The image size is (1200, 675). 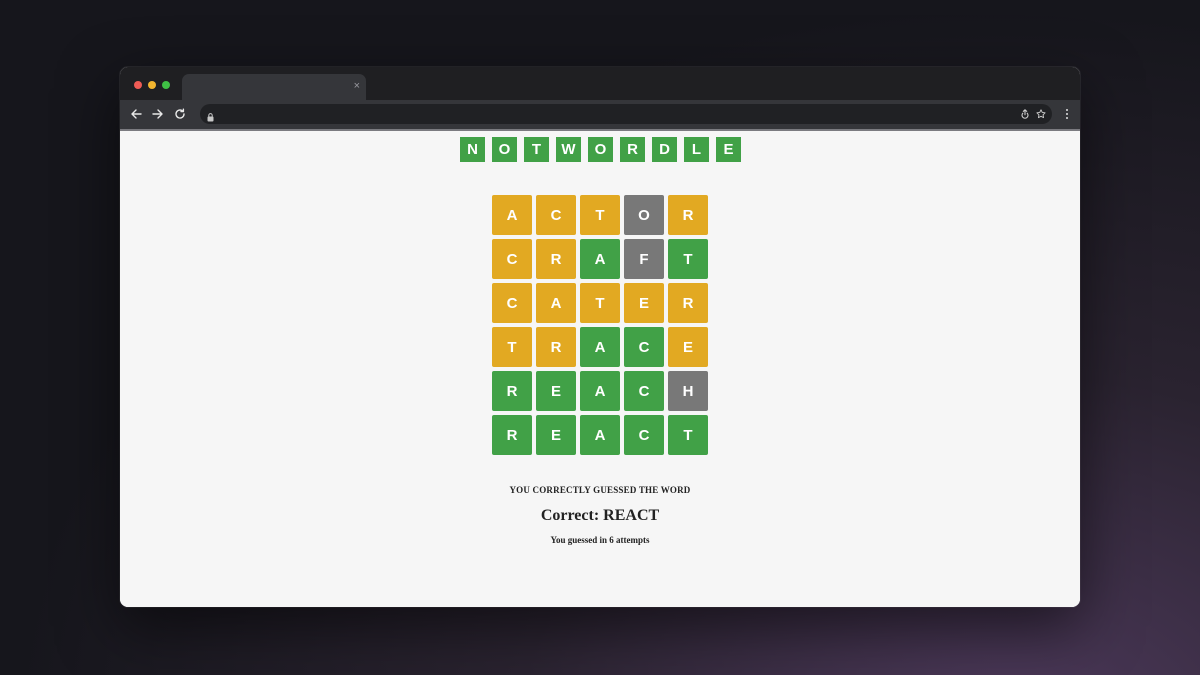 I want to click on logo-letter-tile: T, so click(x=536, y=149).